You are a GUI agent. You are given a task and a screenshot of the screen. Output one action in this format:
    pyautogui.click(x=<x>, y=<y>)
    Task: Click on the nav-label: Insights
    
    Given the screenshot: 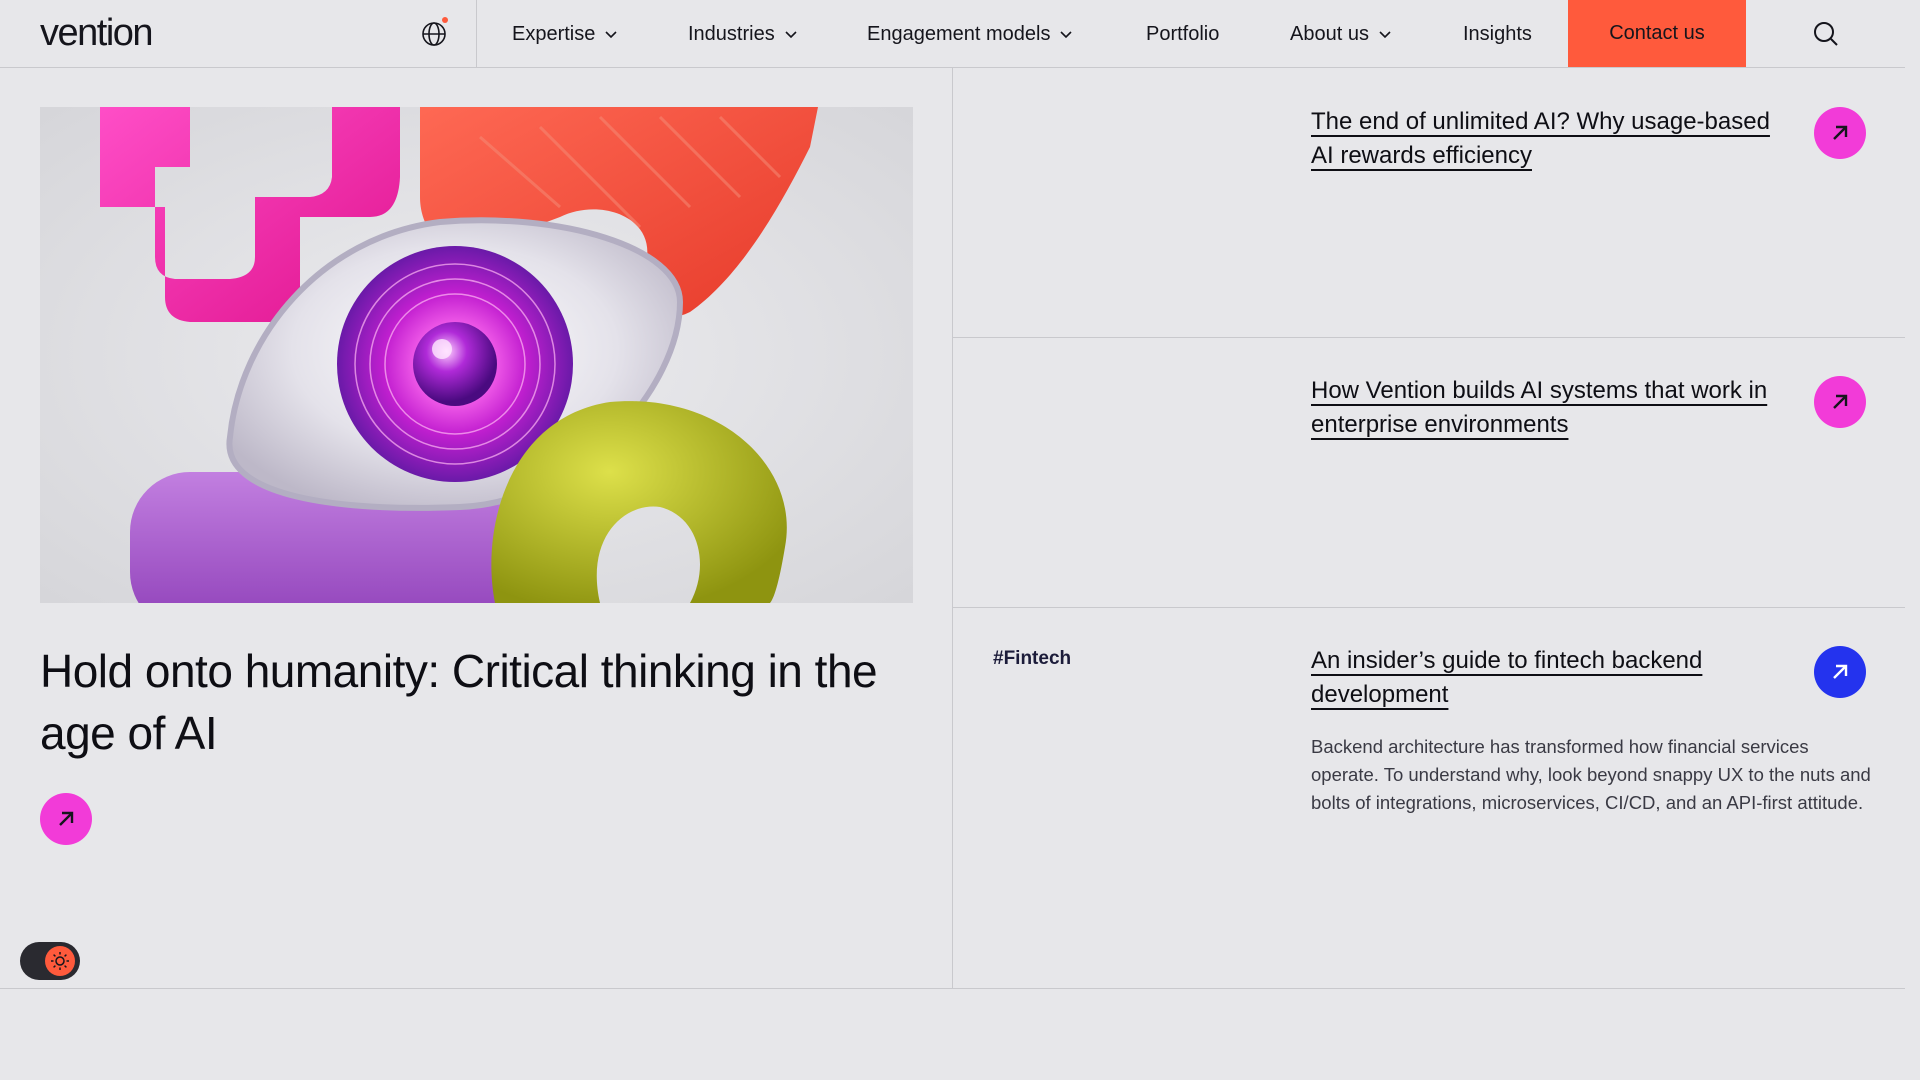 What is the action you would take?
    pyautogui.click(x=1497, y=33)
    